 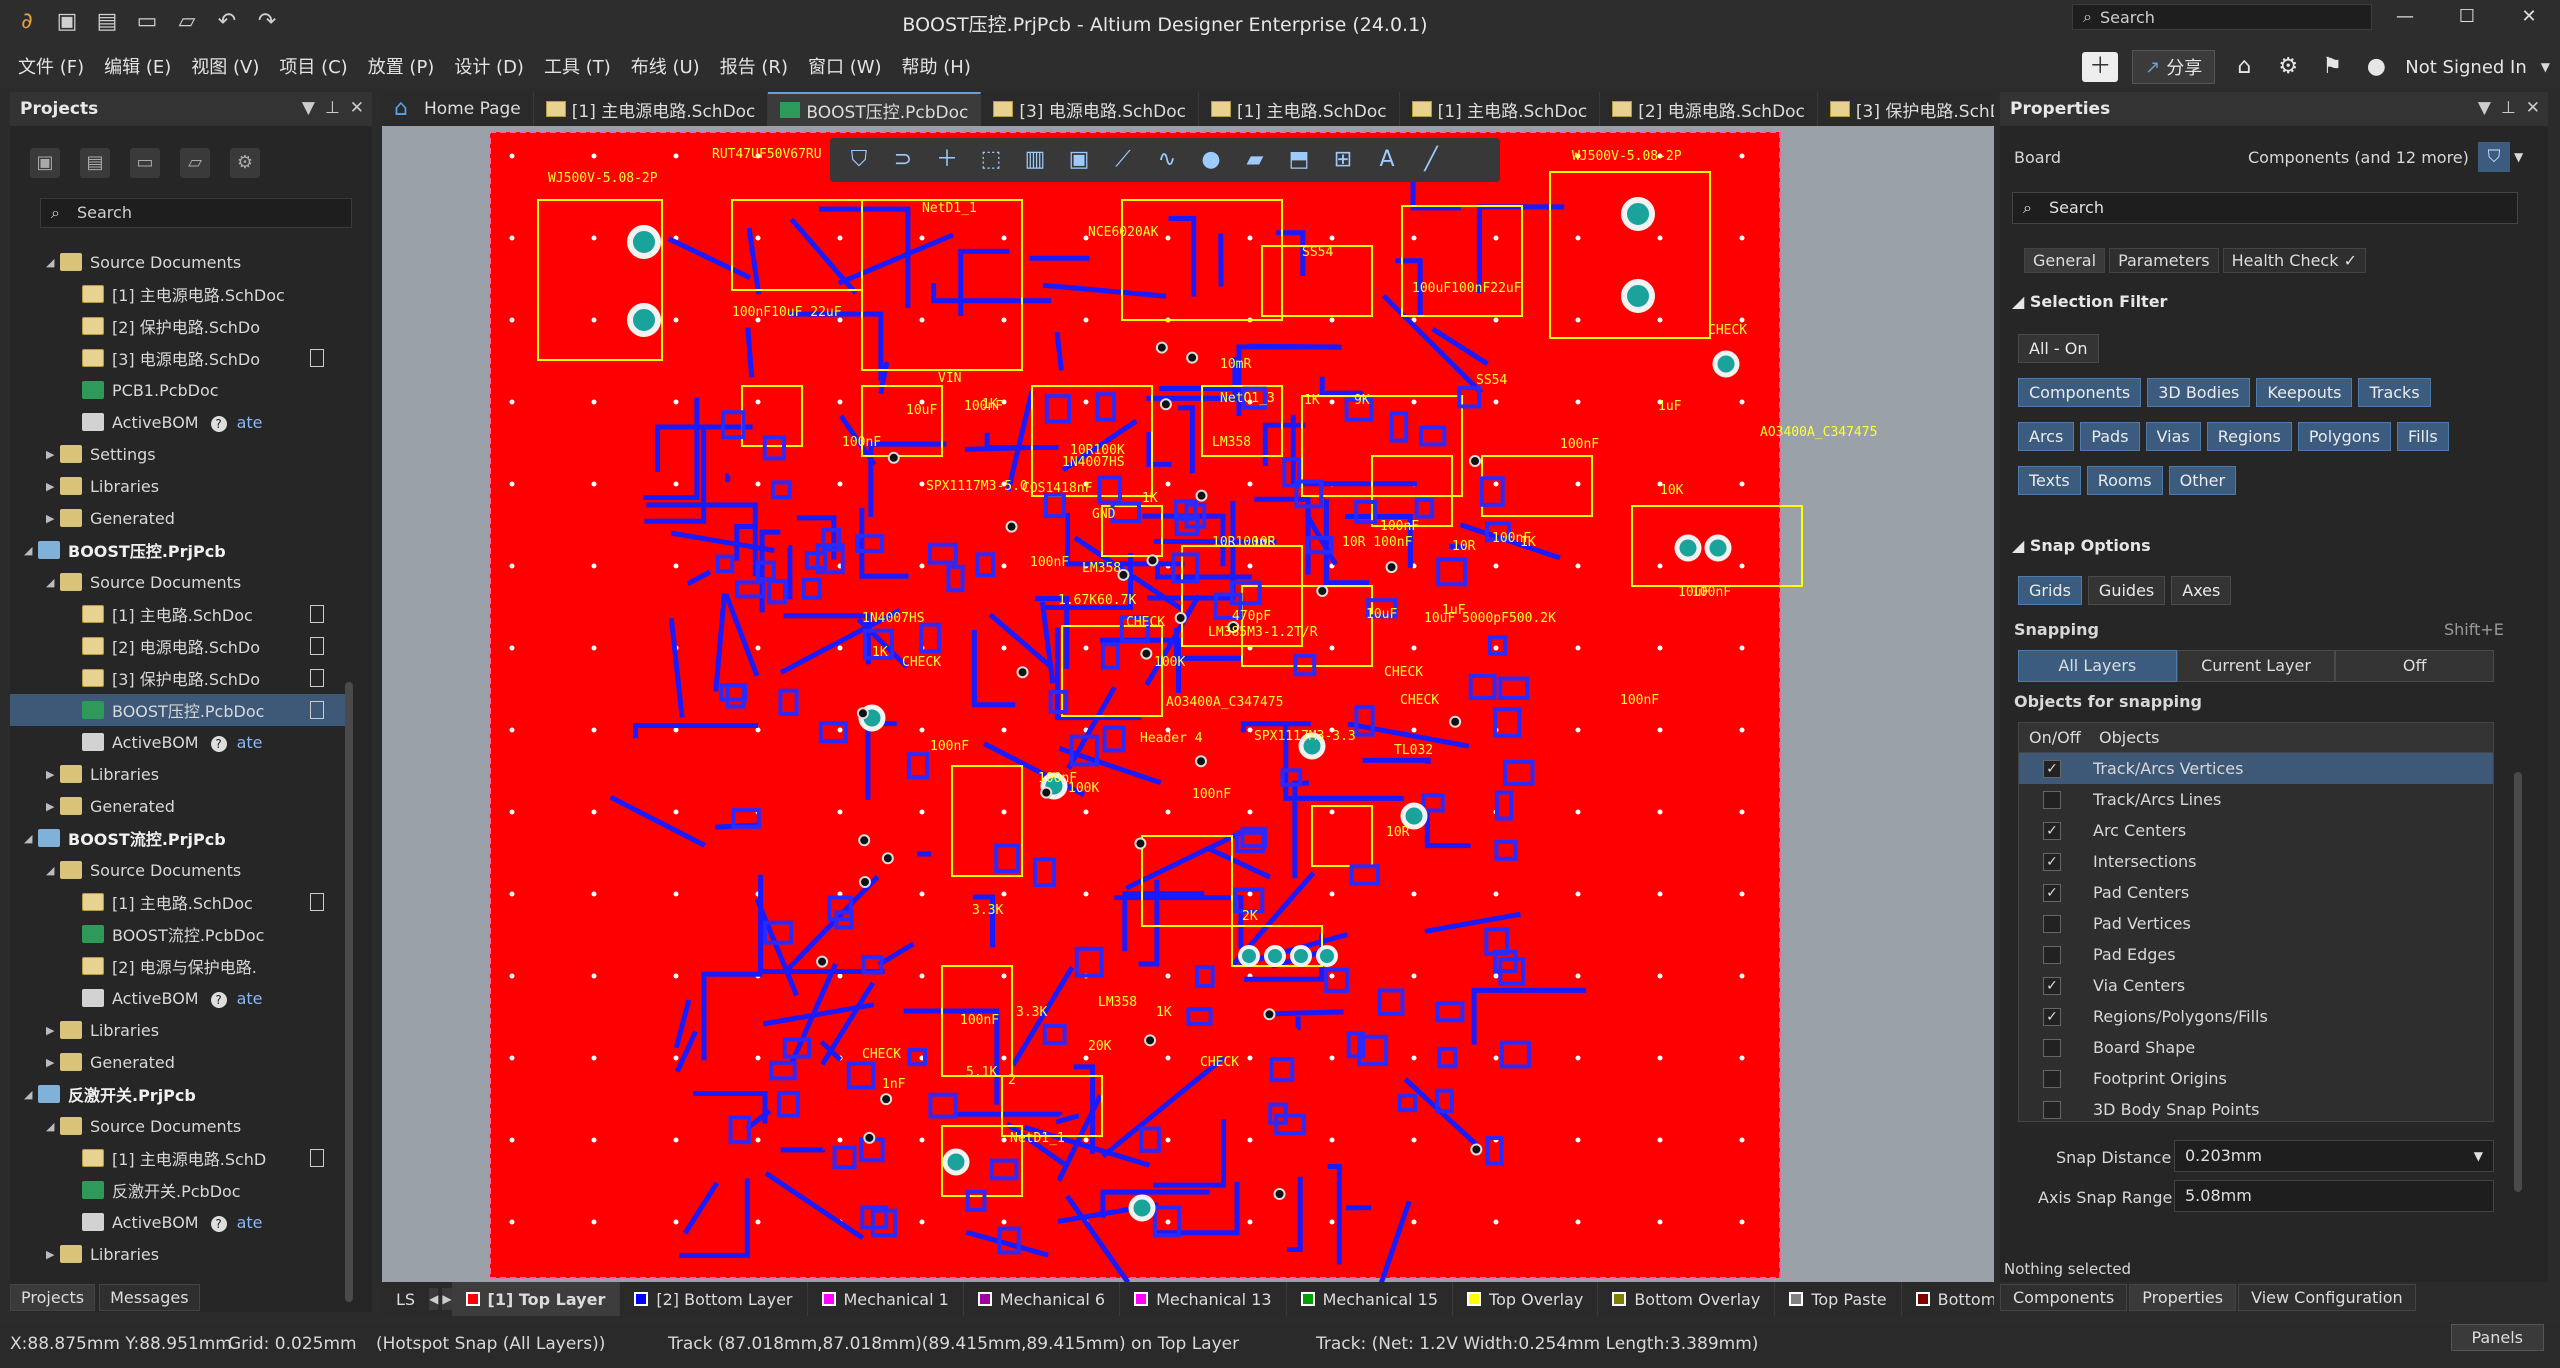 What do you see at coordinates (577, 66) in the screenshot?
I see `menu-item-6: 工具 (T)` at bounding box center [577, 66].